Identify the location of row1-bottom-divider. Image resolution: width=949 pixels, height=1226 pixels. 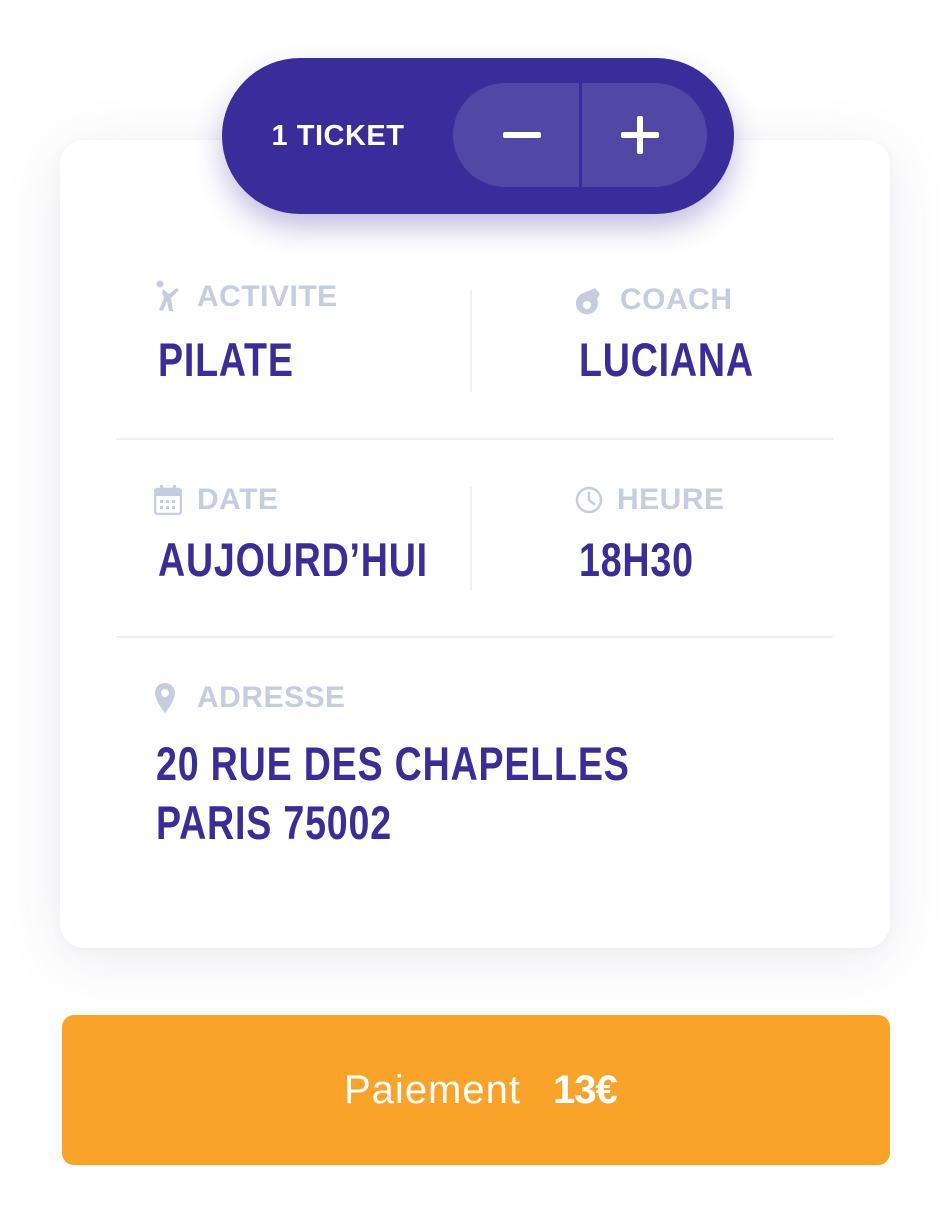
(474, 439).